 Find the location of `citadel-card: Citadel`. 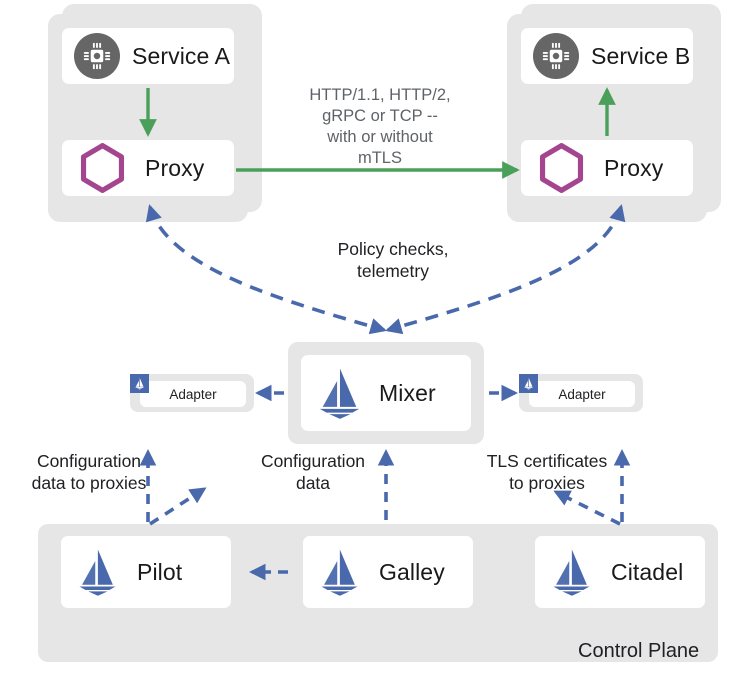

citadel-card: Citadel is located at coordinates (620, 572).